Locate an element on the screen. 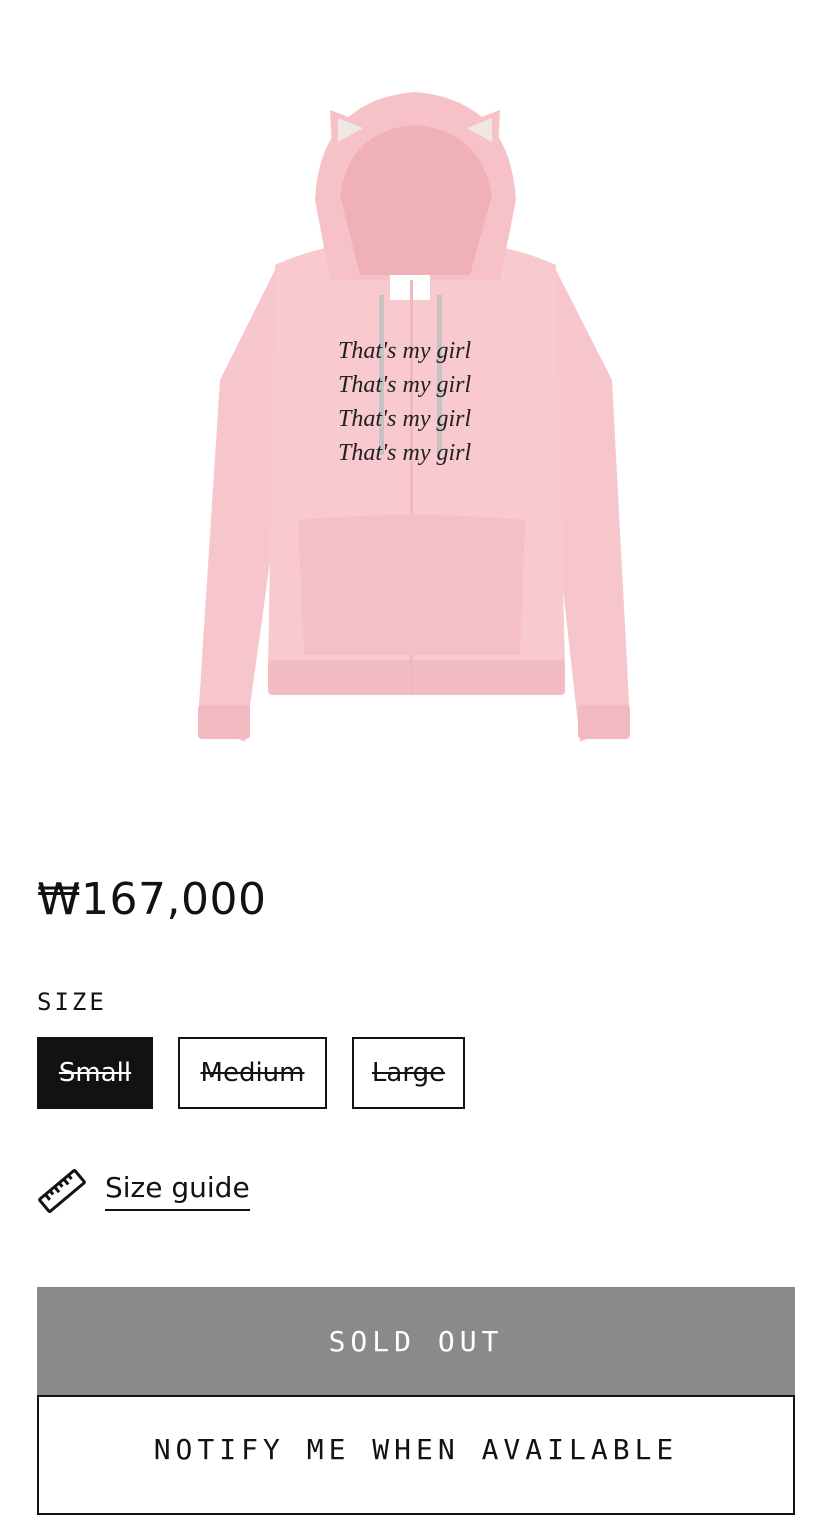  size-guide-label: Size guide is located at coordinates (177, 1191).